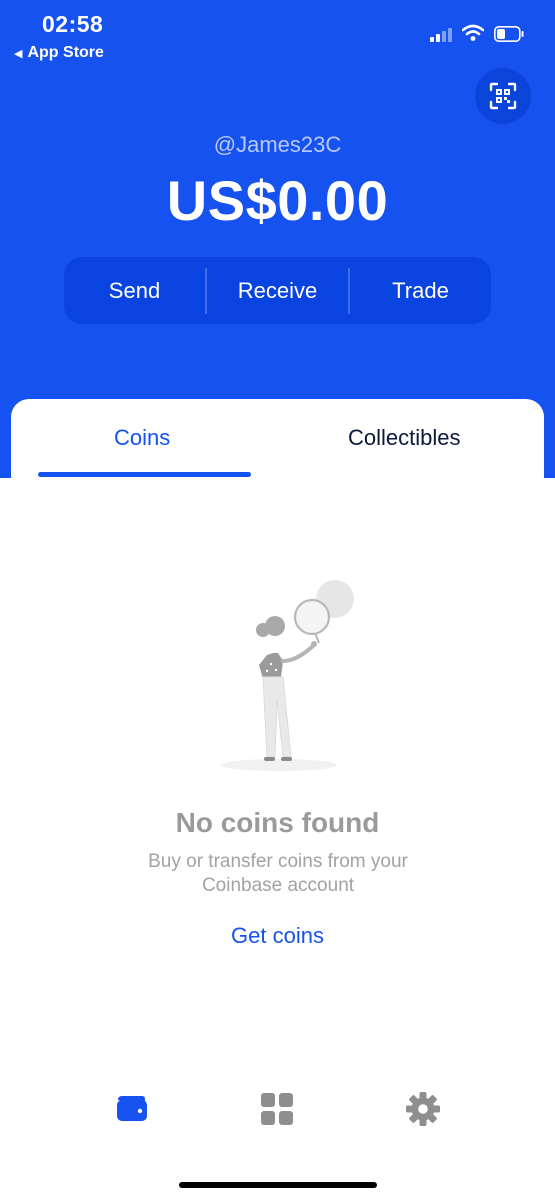 The height and width of the screenshot is (1200, 555). Describe the element at coordinates (277, 1134) in the screenshot. I see `bottom-nav` at that location.